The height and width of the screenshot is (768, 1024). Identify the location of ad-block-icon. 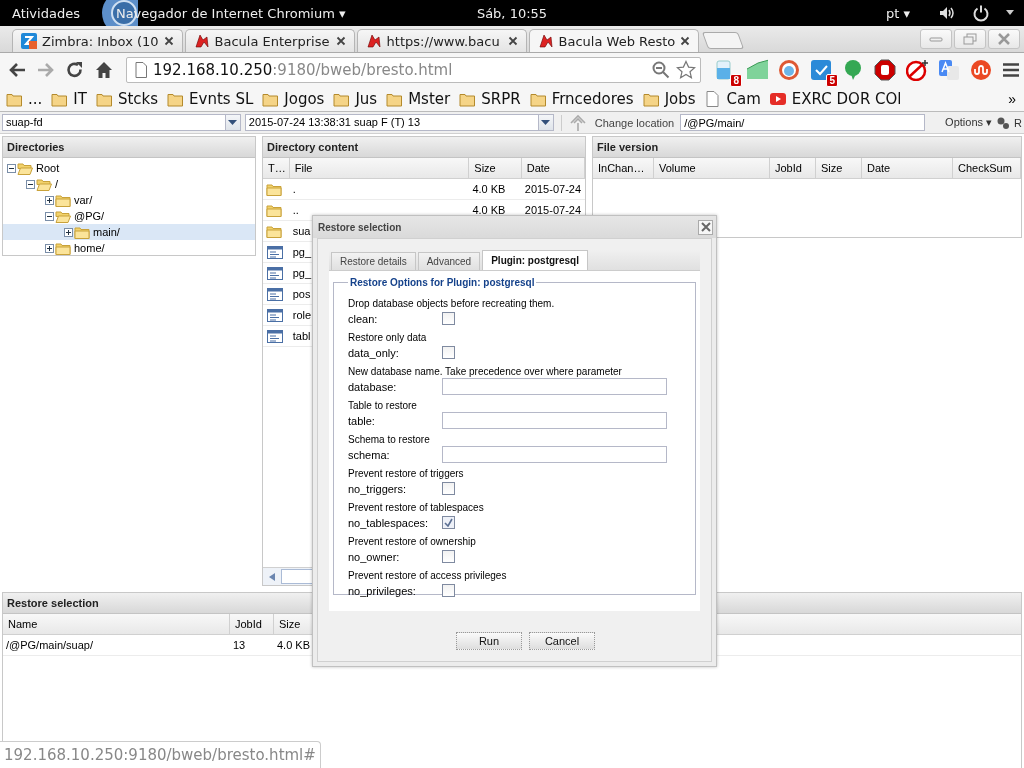
(917, 69).